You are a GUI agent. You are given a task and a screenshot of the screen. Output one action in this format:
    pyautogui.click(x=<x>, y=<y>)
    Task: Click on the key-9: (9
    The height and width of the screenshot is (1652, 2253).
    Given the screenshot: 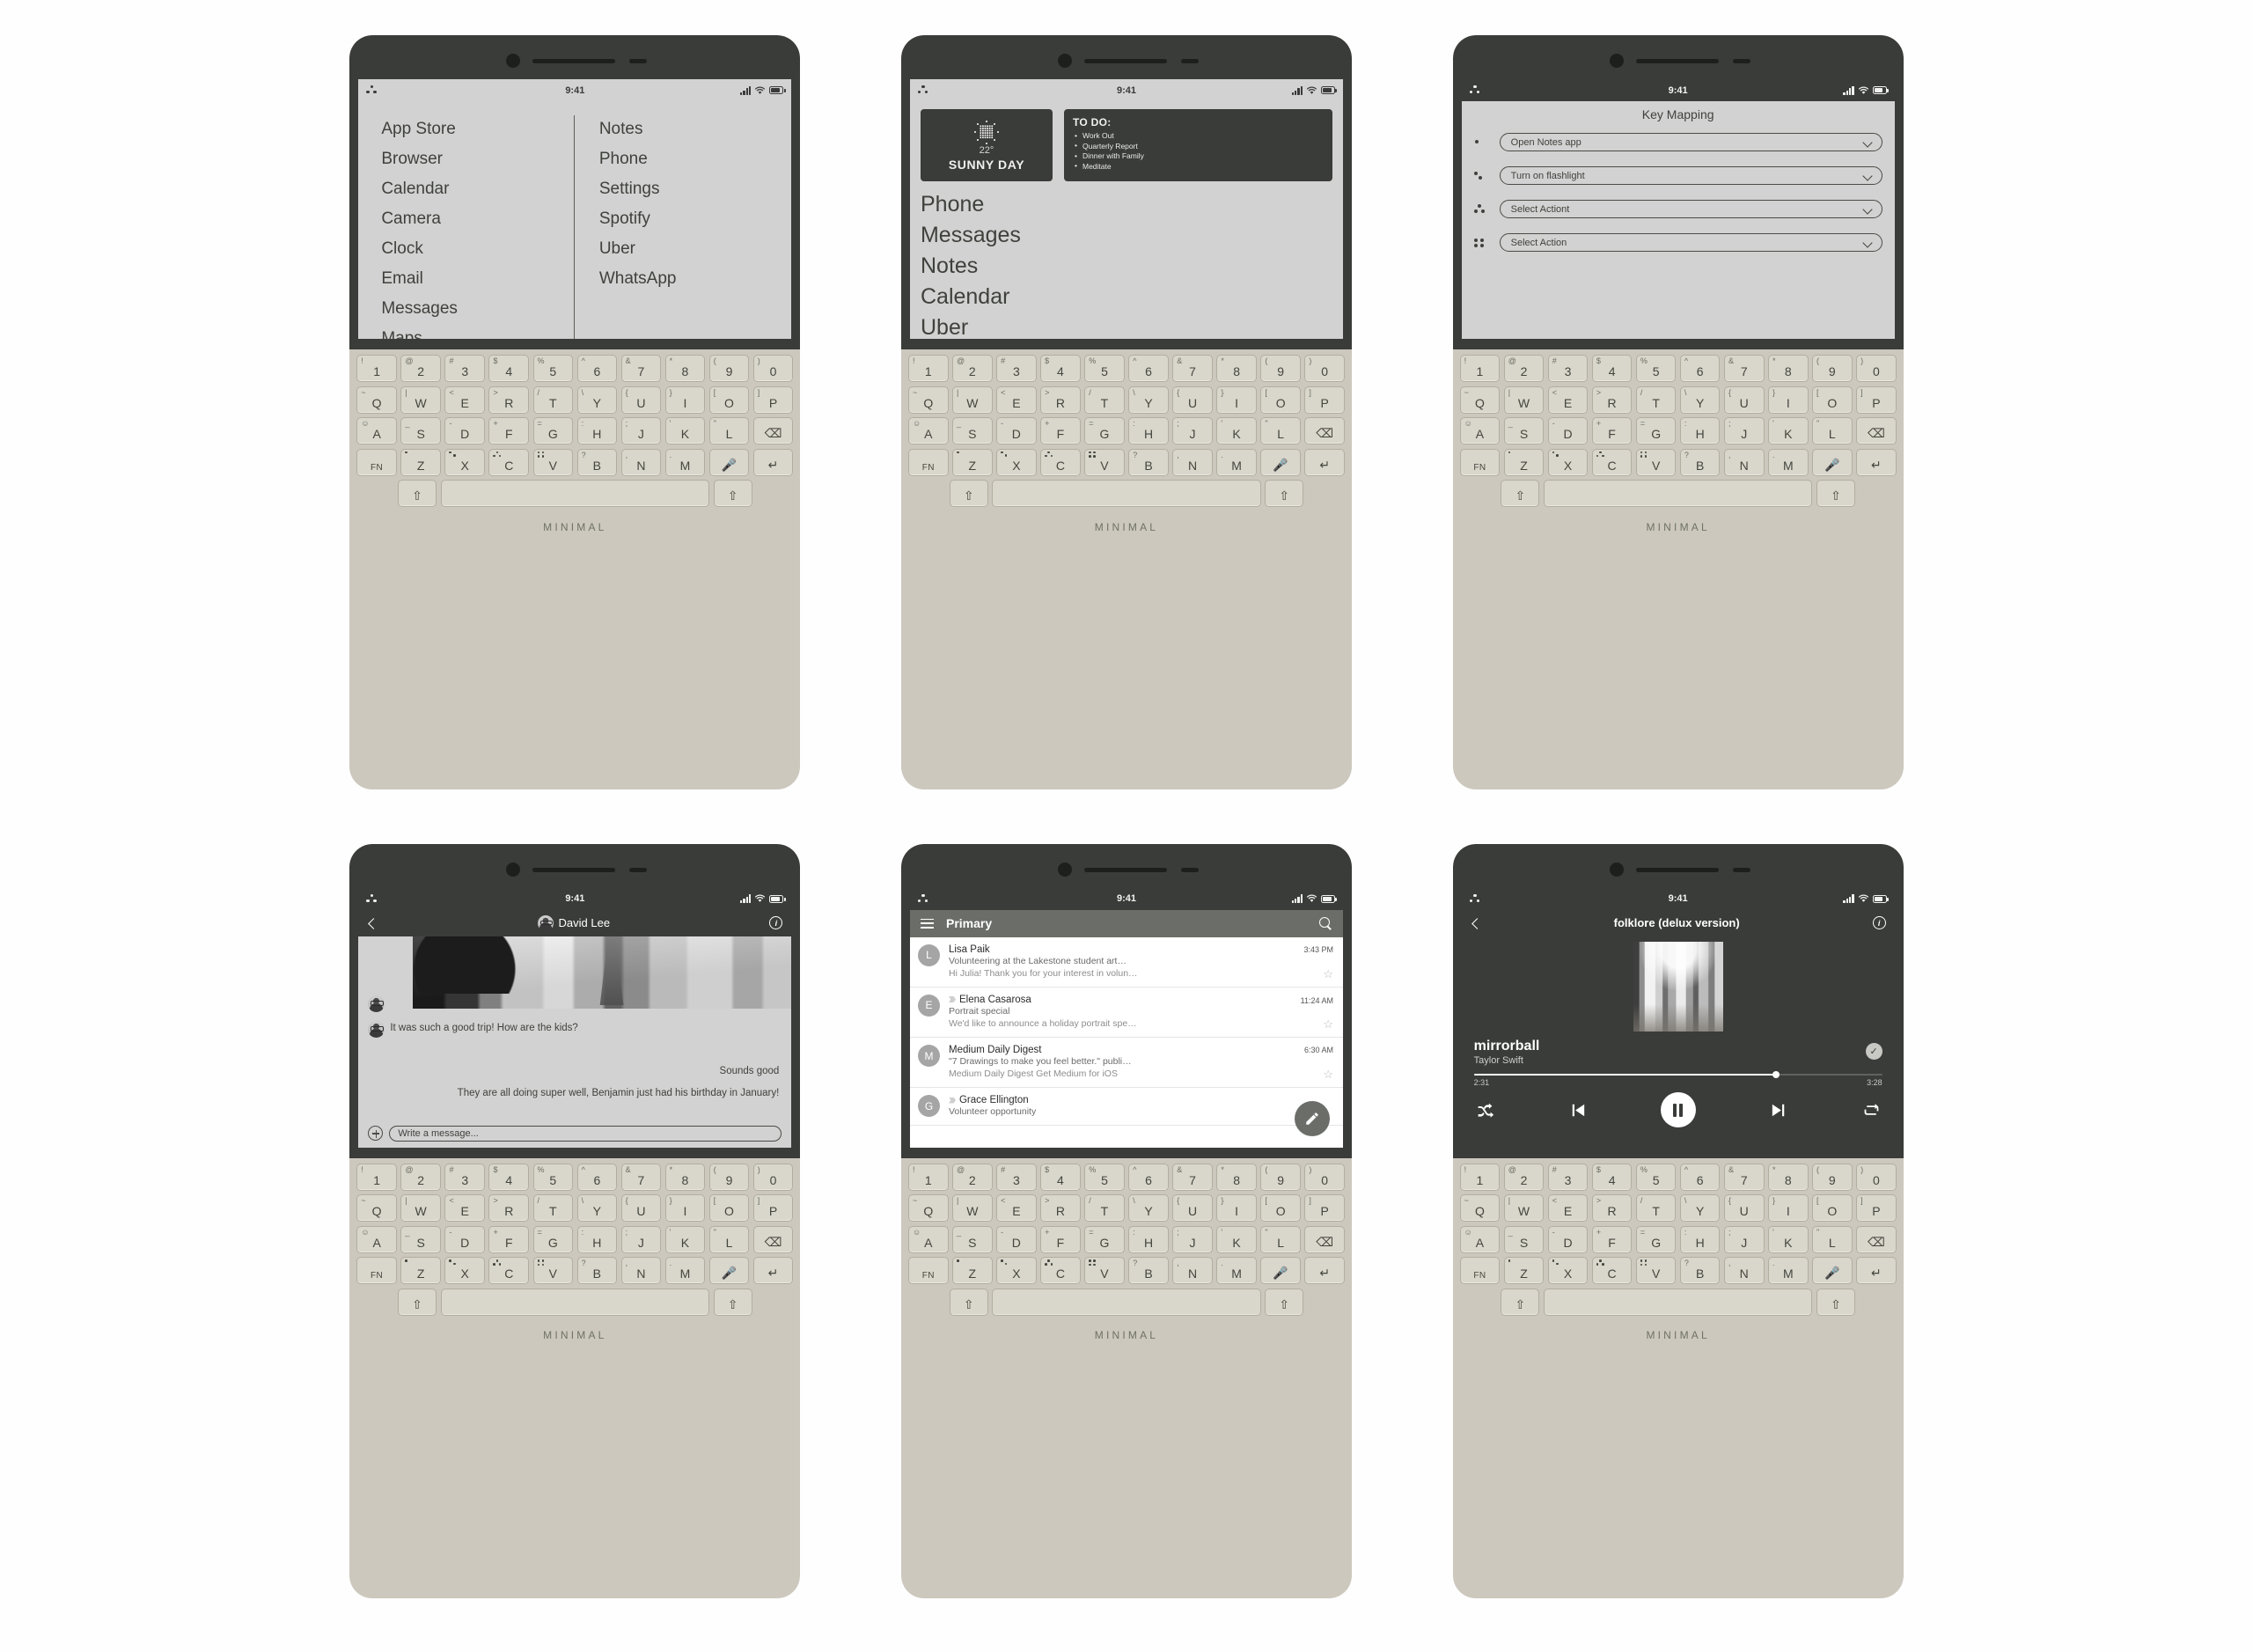 What is the action you would take?
    pyautogui.click(x=1833, y=1177)
    